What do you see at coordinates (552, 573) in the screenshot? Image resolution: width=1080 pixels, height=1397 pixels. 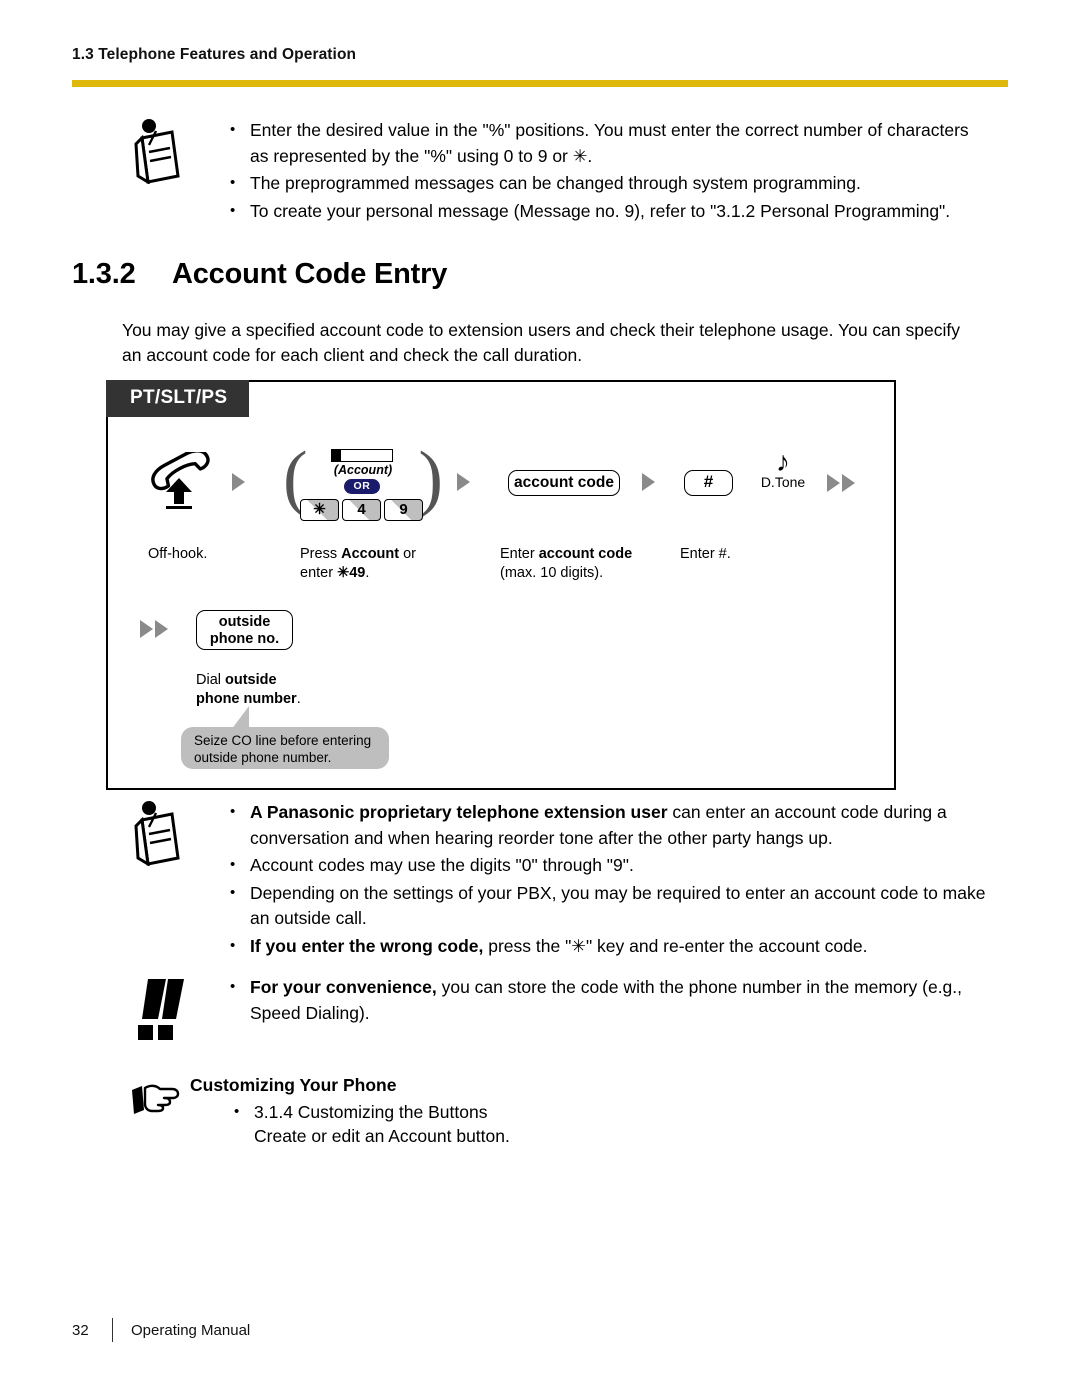 I see `caption-max-digits: (max. 10 digits).` at bounding box center [552, 573].